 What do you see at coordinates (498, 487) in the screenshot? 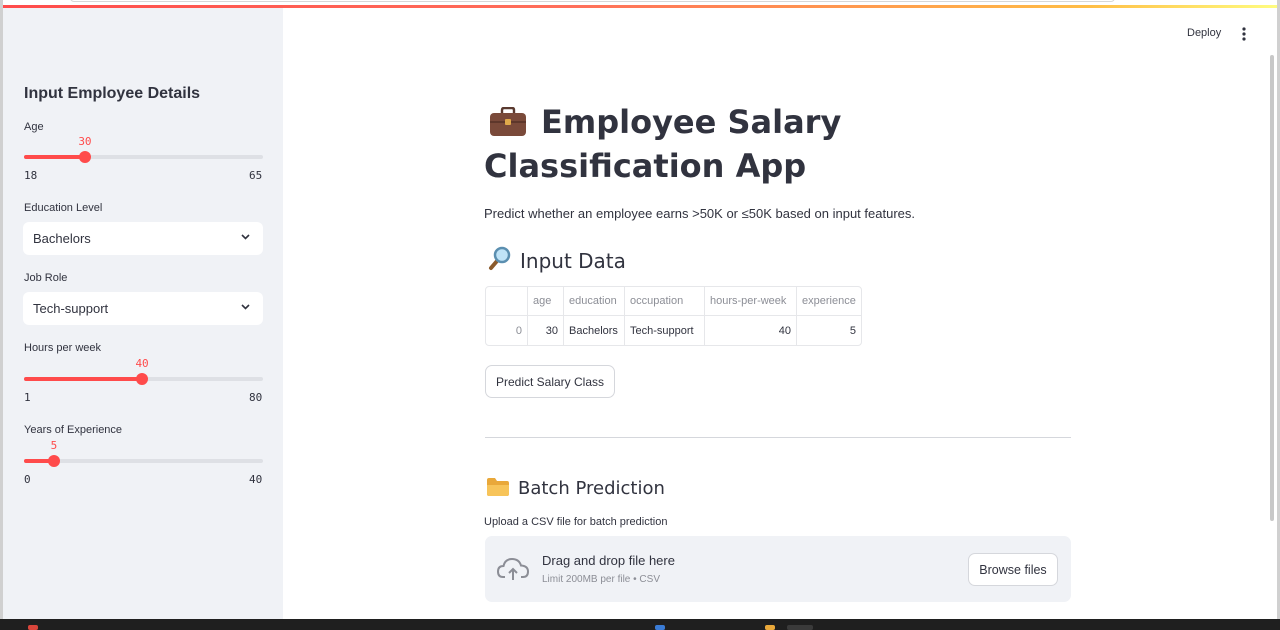
I see `folder-icon` at bounding box center [498, 487].